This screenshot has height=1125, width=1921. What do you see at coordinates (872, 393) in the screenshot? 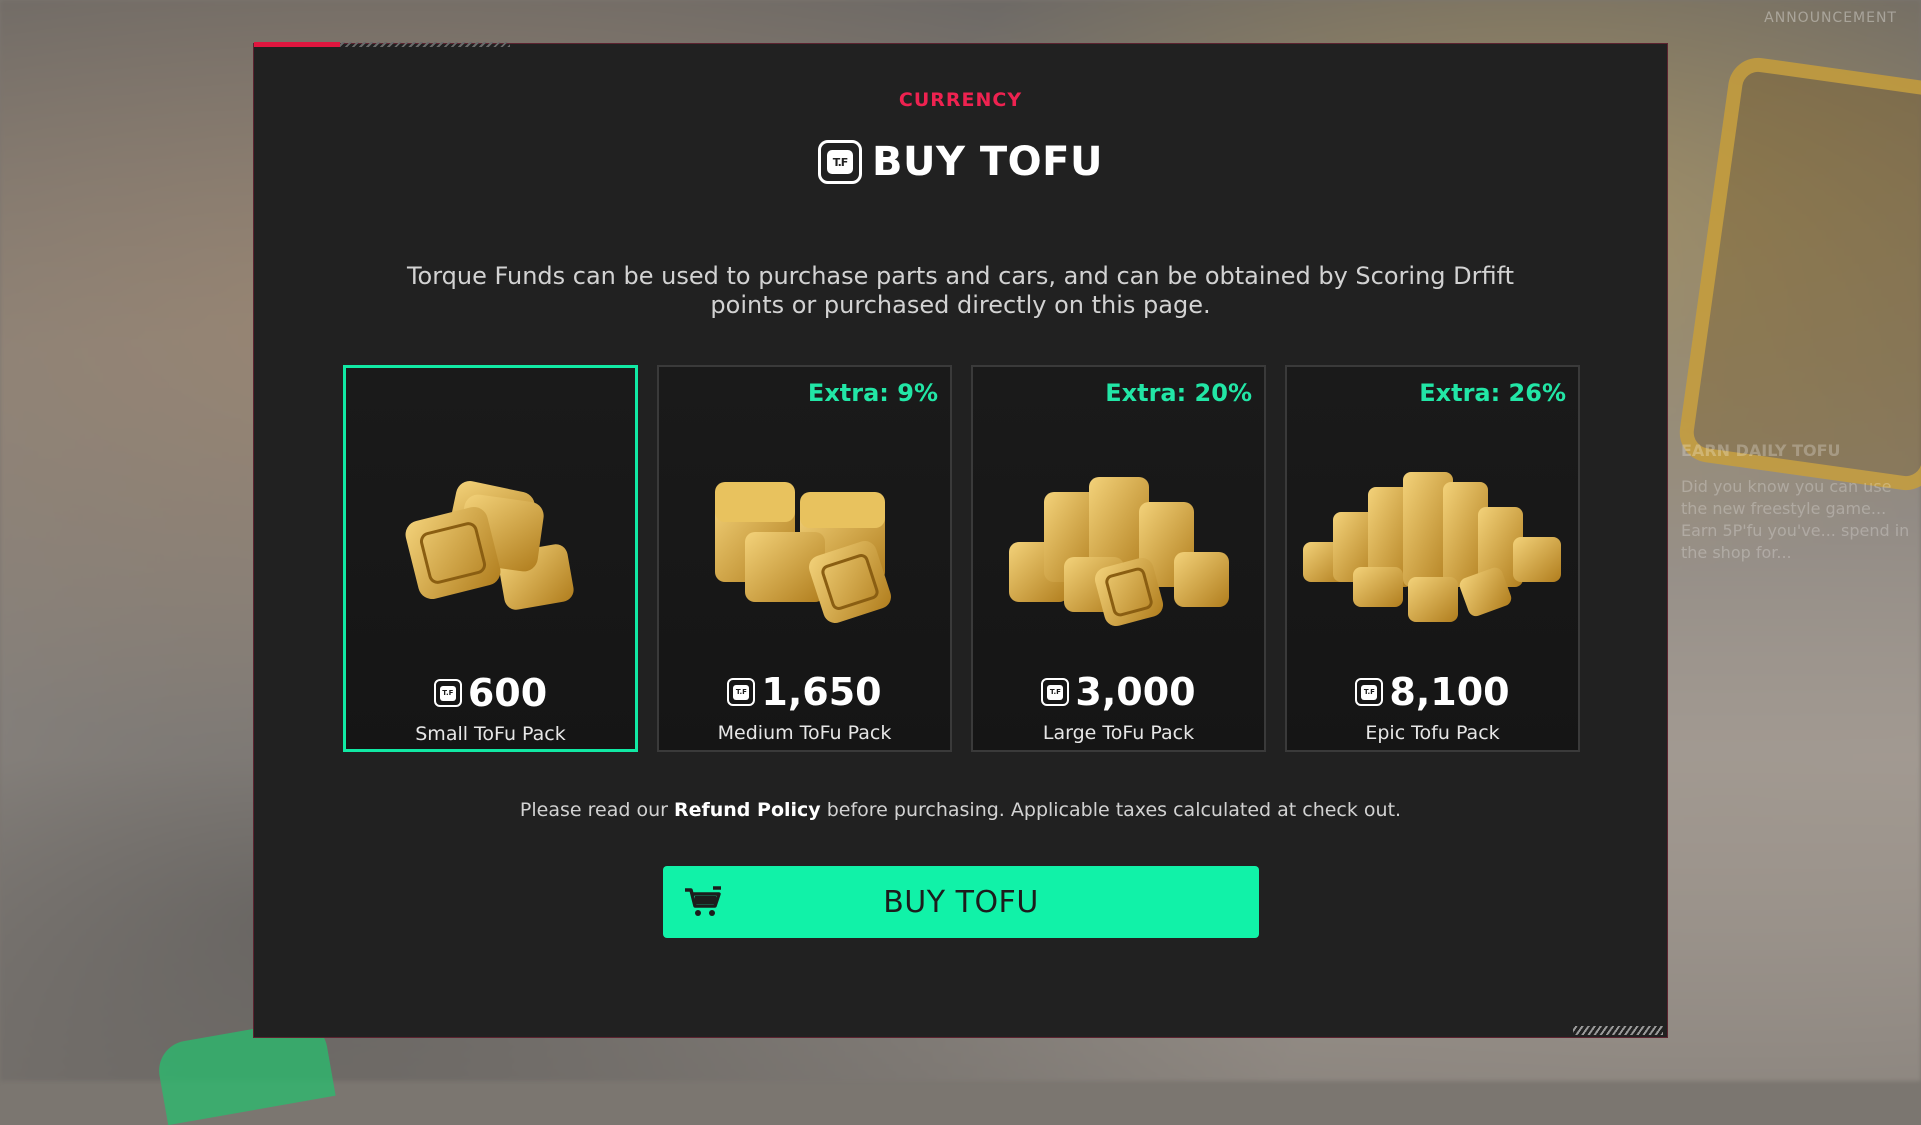
I see `pack-extra: Extra: 9%` at bounding box center [872, 393].